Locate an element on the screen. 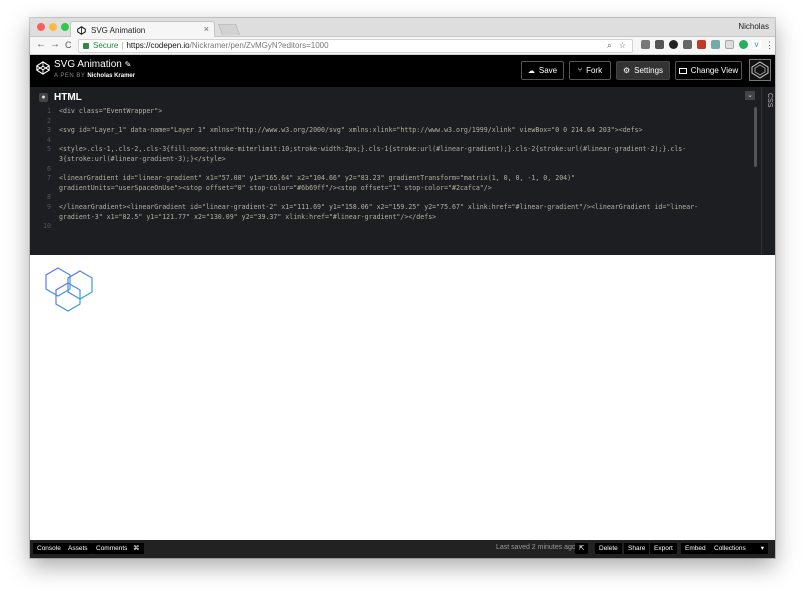  pen-author: A PEN BY Nicholas Kramer is located at coordinates (95, 76).